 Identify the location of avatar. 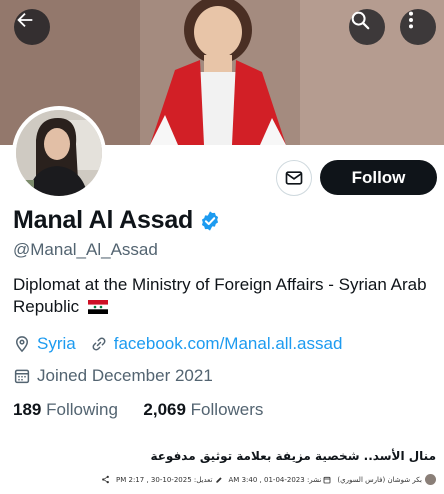
(59, 153).